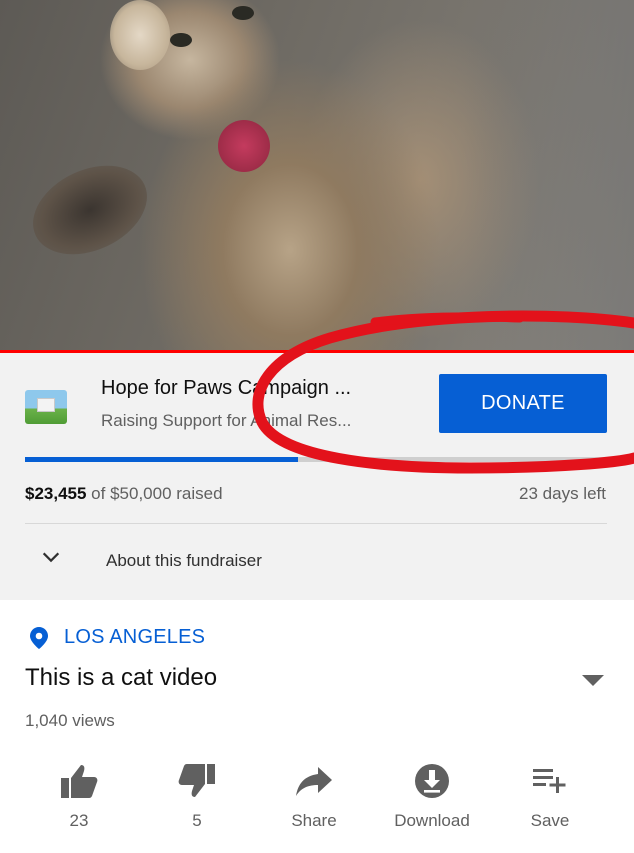 The height and width of the screenshot is (853, 634). What do you see at coordinates (184, 560) in the screenshot?
I see `about-fundraiser-label: About this fundraiser` at bounding box center [184, 560].